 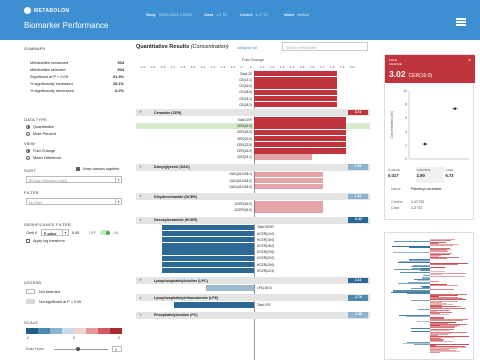 I want to click on threshold-value: 0.05, so click(x=75, y=233).